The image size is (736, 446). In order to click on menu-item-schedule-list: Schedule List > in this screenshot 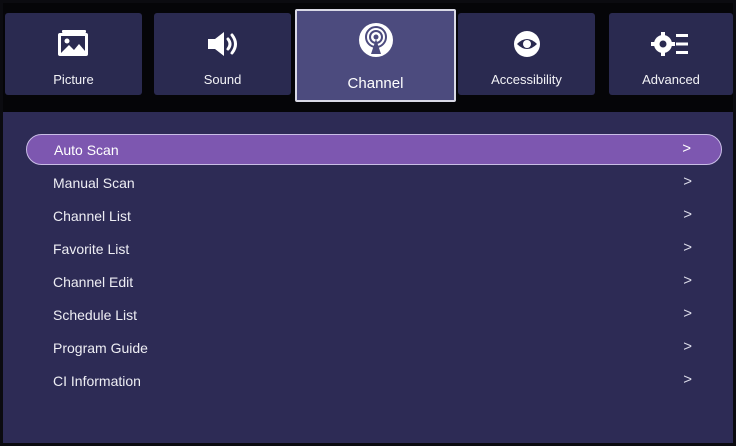, I will do `click(374, 314)`.